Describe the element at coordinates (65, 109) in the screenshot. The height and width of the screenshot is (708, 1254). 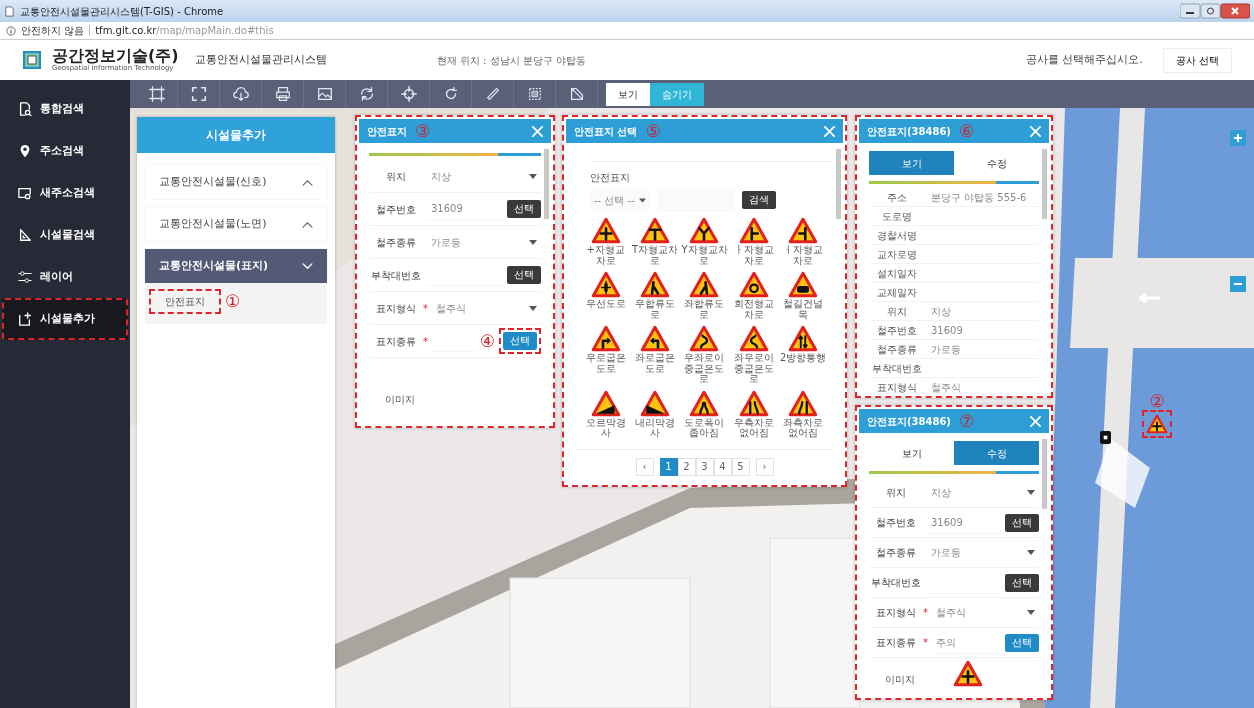
I see `sidebar-item: 통합검색` at that location.